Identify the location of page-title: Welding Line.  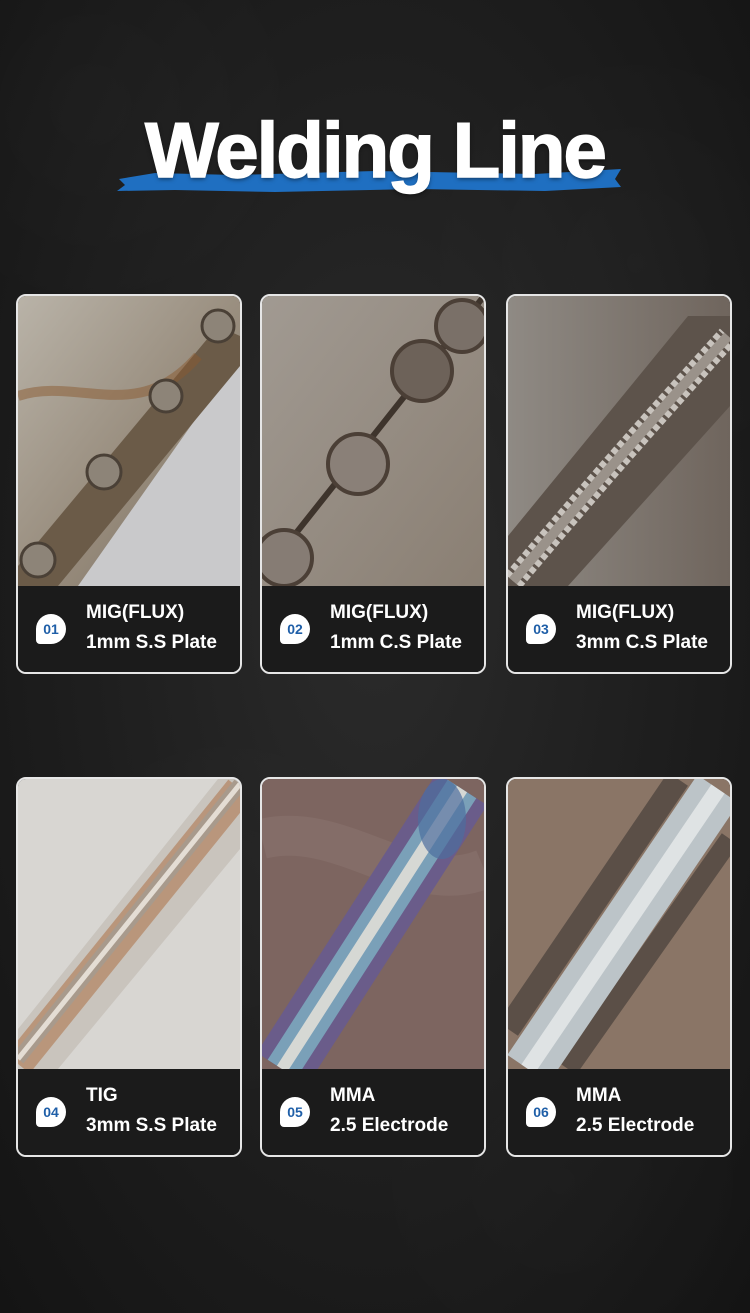
(375, 150).